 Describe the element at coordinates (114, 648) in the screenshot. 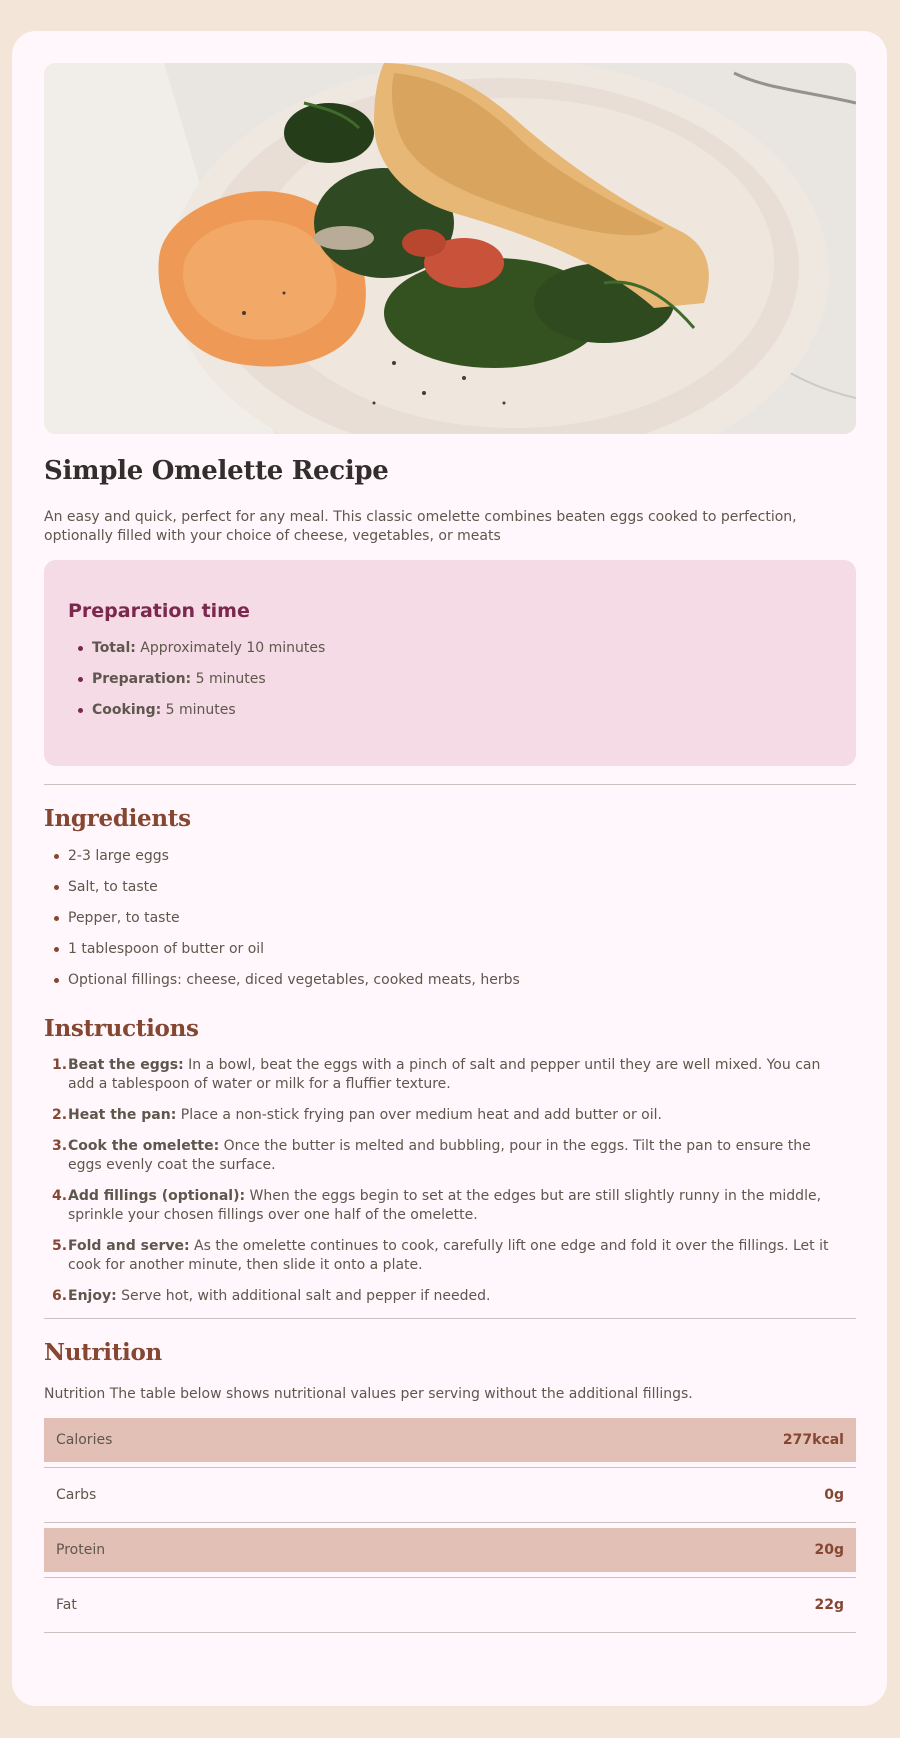

I see `preparation-label: Total:` at that location.